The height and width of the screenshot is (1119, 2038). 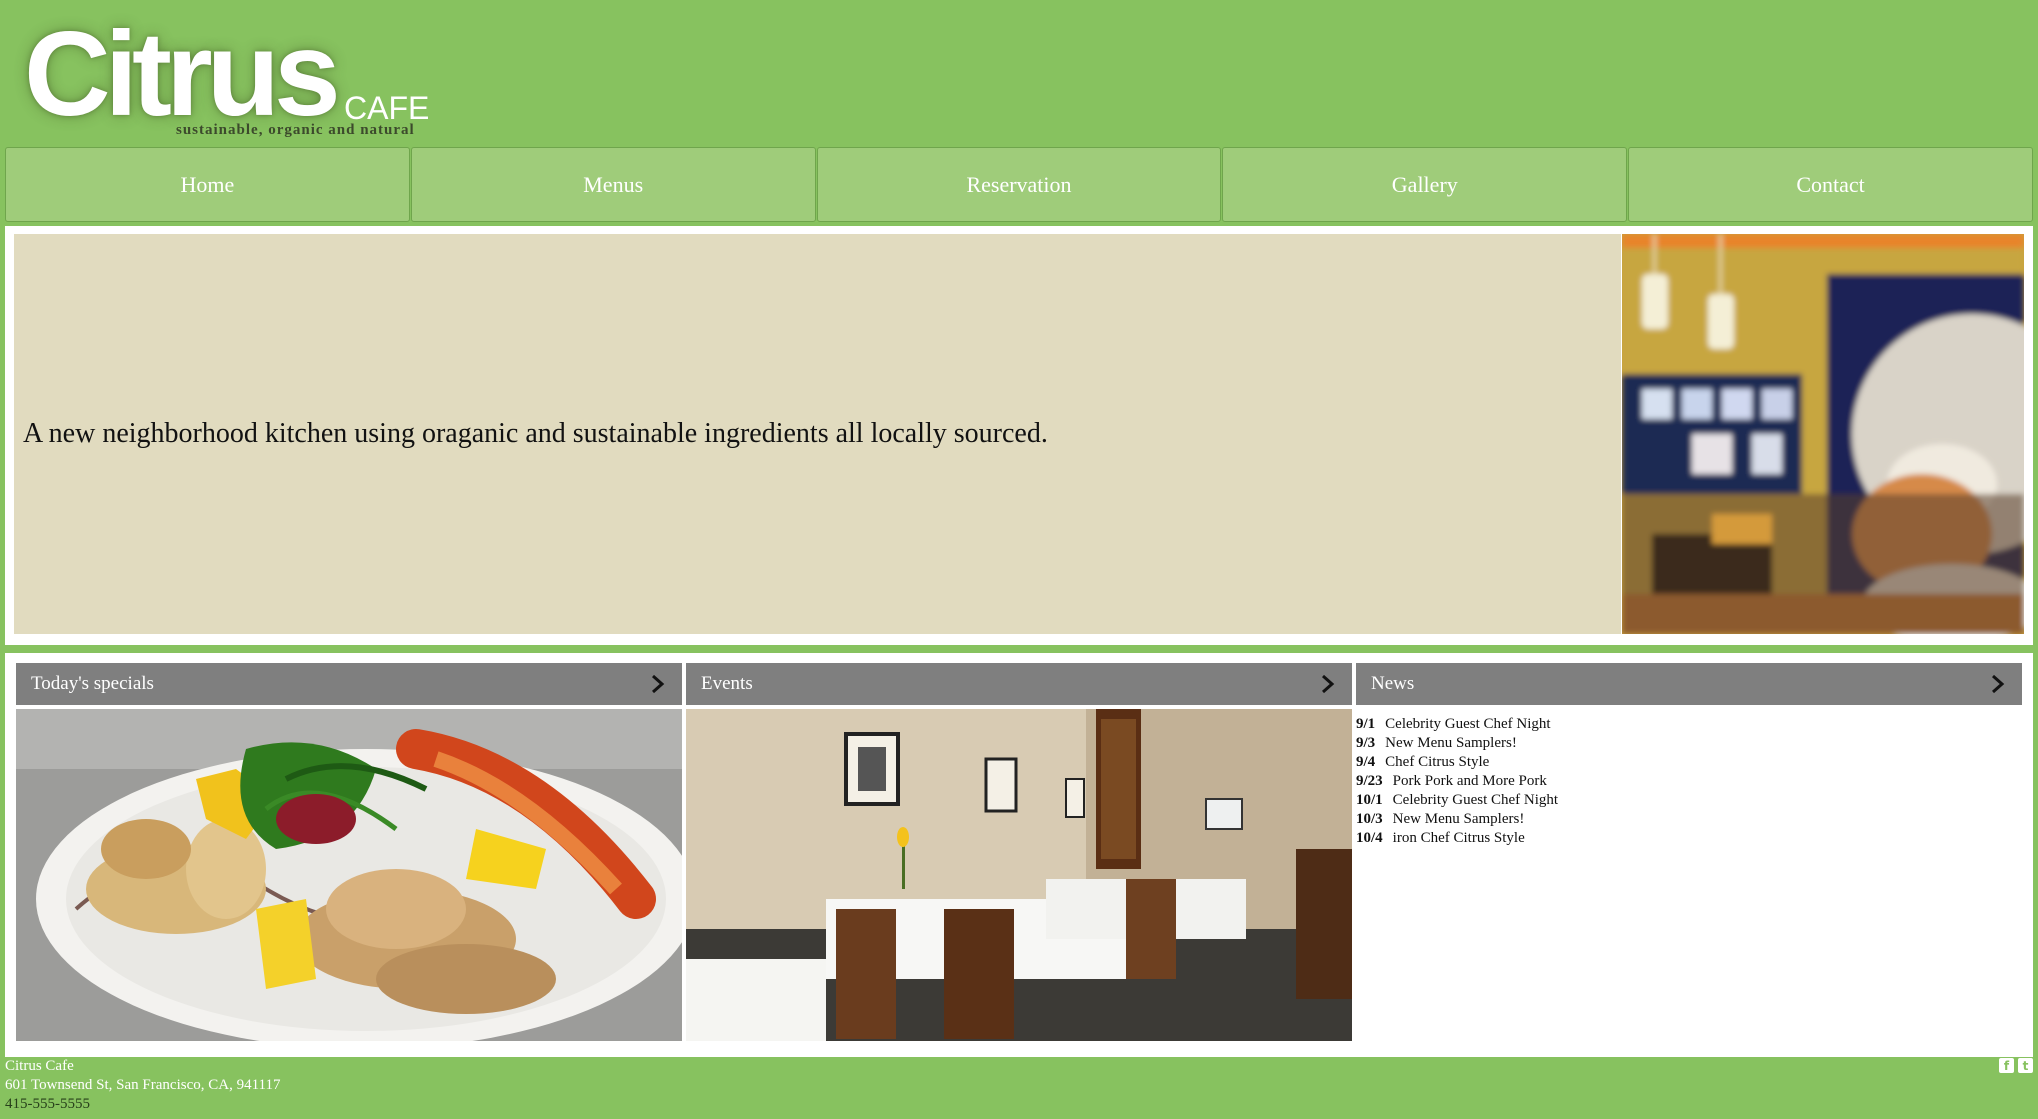 I want to click on dining-room-illustration, so click(x=1019, y=875).